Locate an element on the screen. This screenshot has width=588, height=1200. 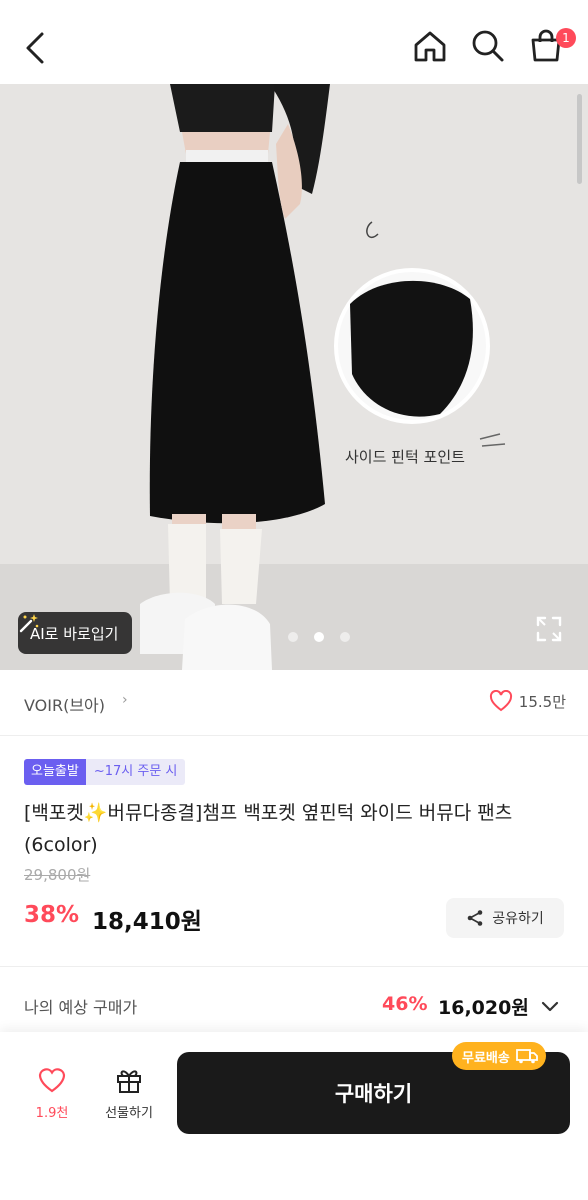
delivery-badges: 오늘출발 ~17시 주문 시 is located at coordinates (105, 772).